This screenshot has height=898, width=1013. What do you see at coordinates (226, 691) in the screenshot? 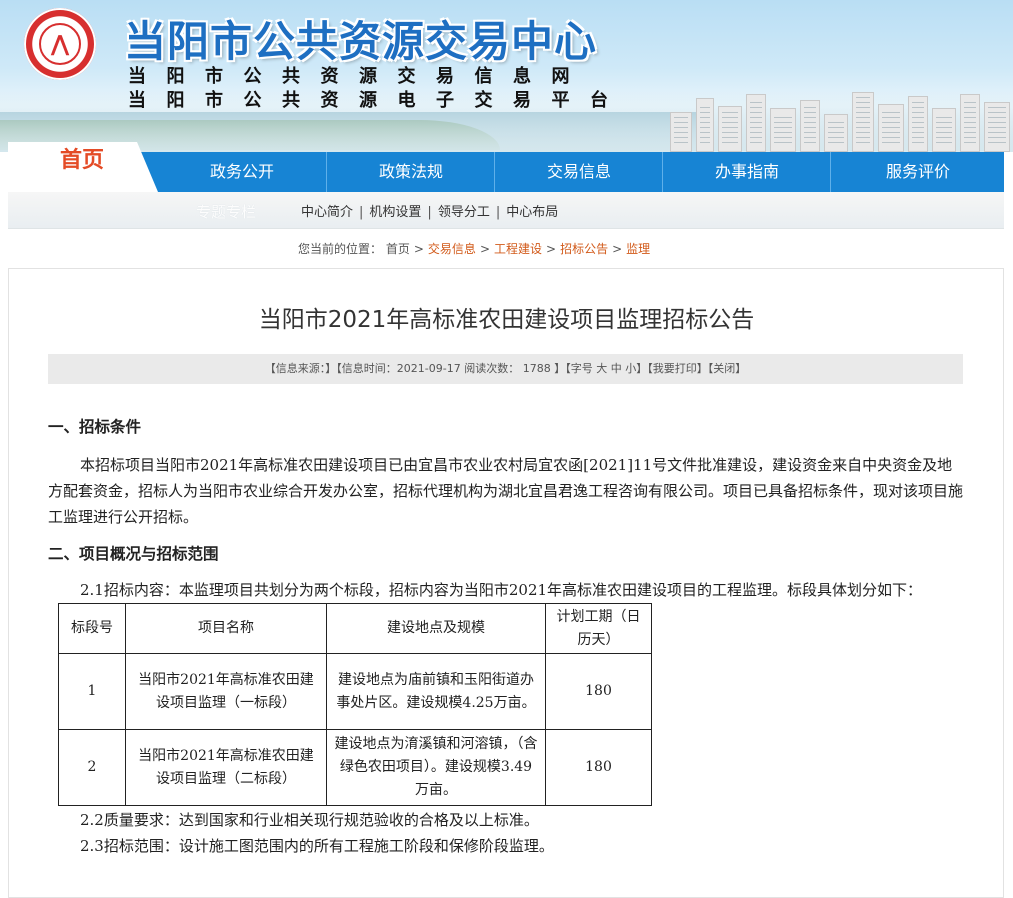
I see `table-cell-project-name: 当阳市2021年高标准农田建设项目监理（一标段）` at bounding box center [226, 691].